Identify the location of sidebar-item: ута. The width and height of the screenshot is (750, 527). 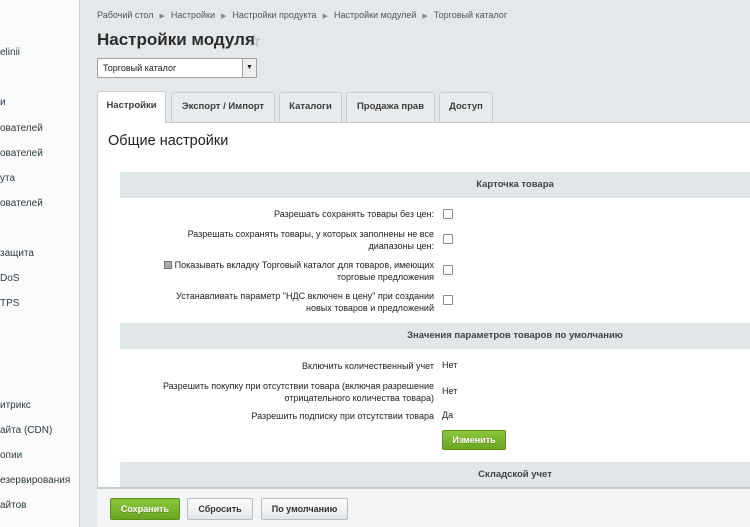
(7, 178).